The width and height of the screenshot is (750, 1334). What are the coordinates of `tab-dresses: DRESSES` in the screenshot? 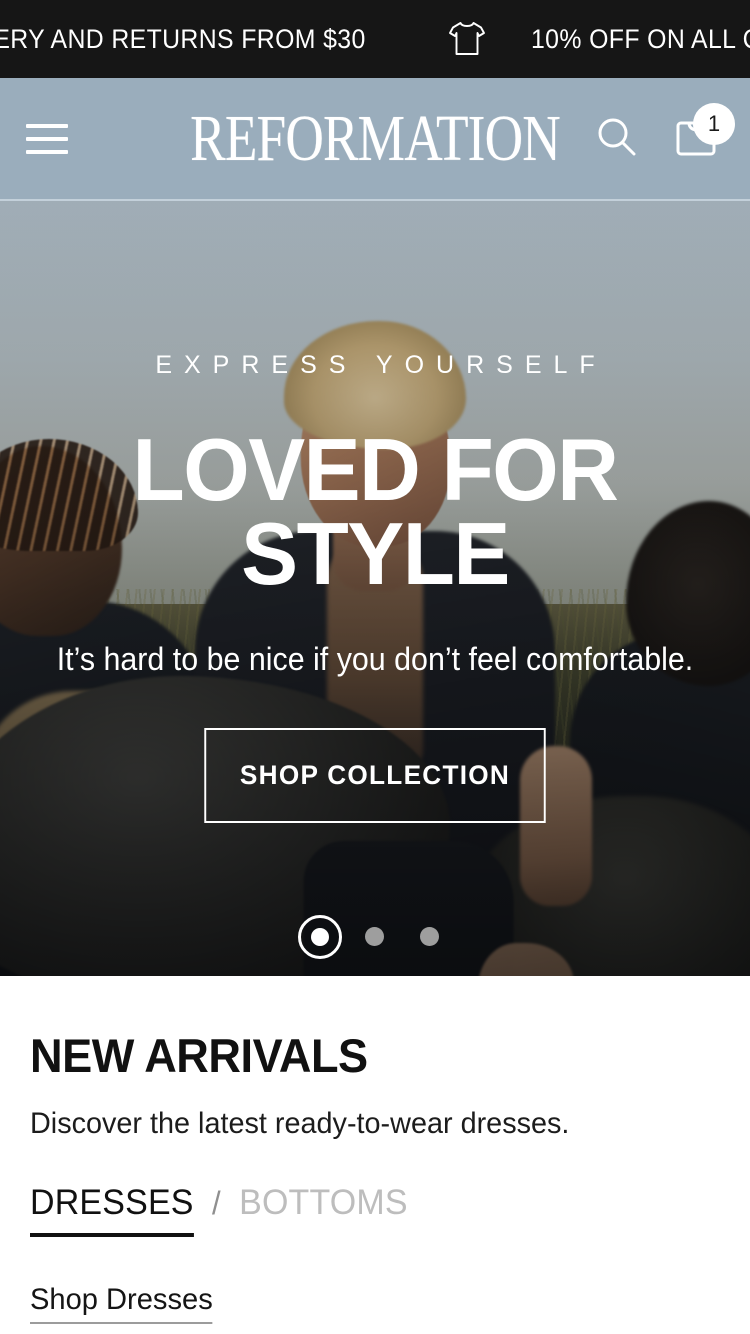 It's located at (112, 1210).